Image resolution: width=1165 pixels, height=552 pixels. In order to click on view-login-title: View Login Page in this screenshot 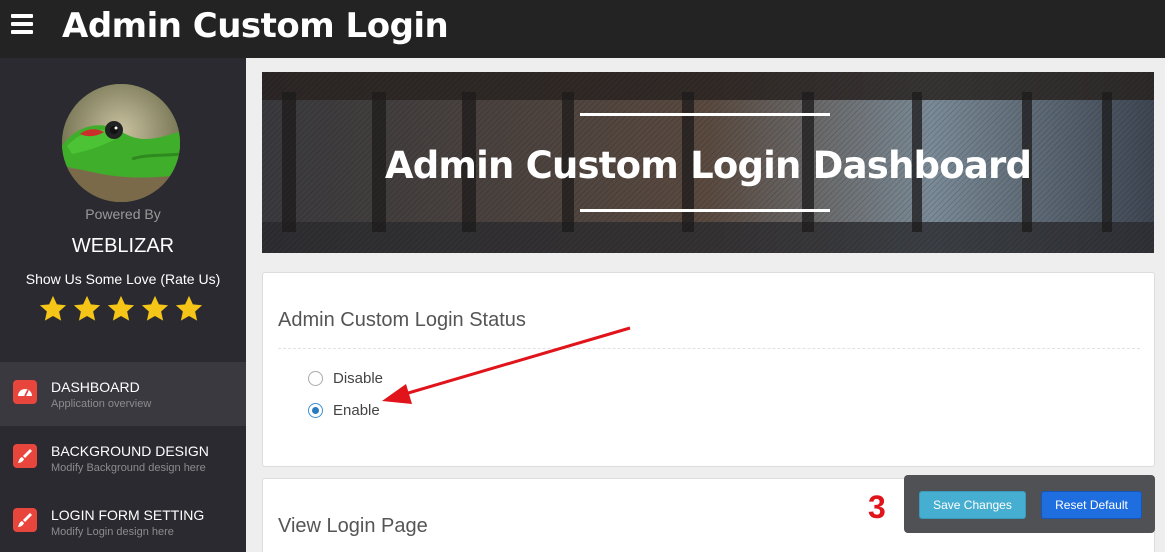, I will do `click(353, 526)`.